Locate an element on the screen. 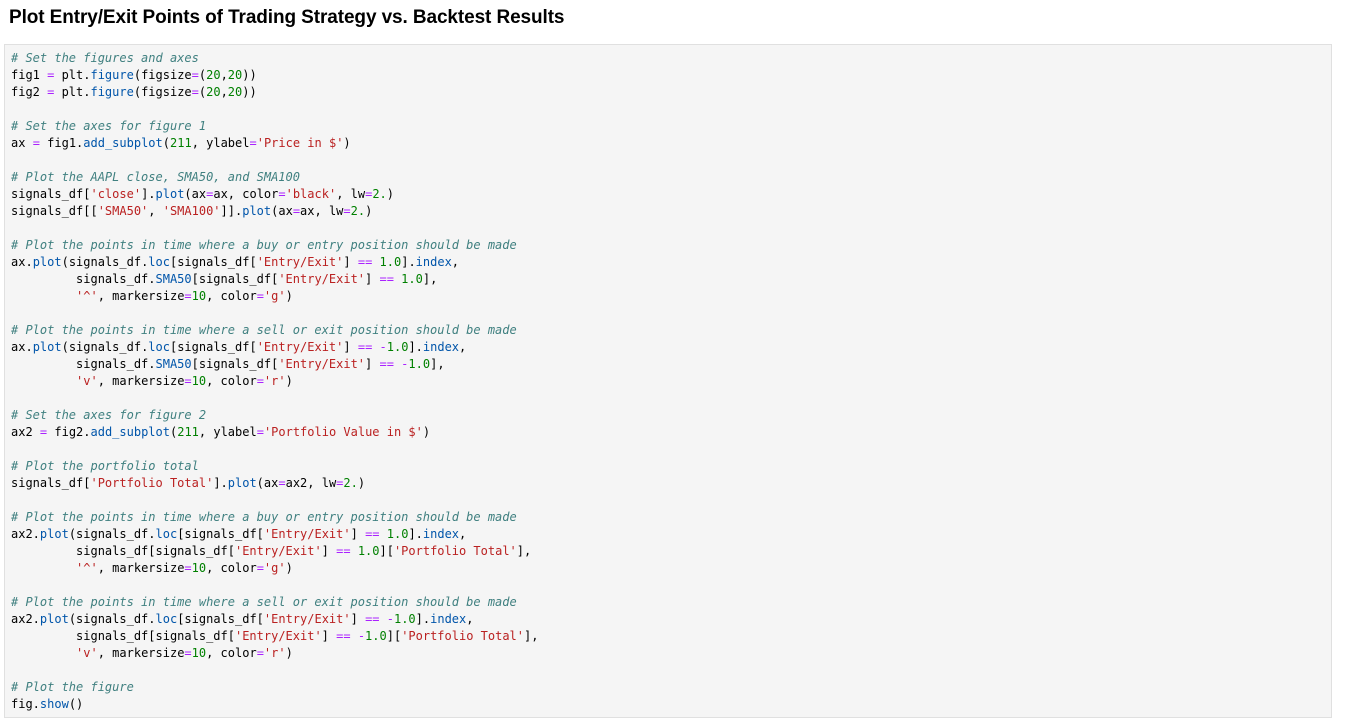 The width and height of the screenshot is (1347, 725). code-text: fig1. is located at coordinates (61, 143).